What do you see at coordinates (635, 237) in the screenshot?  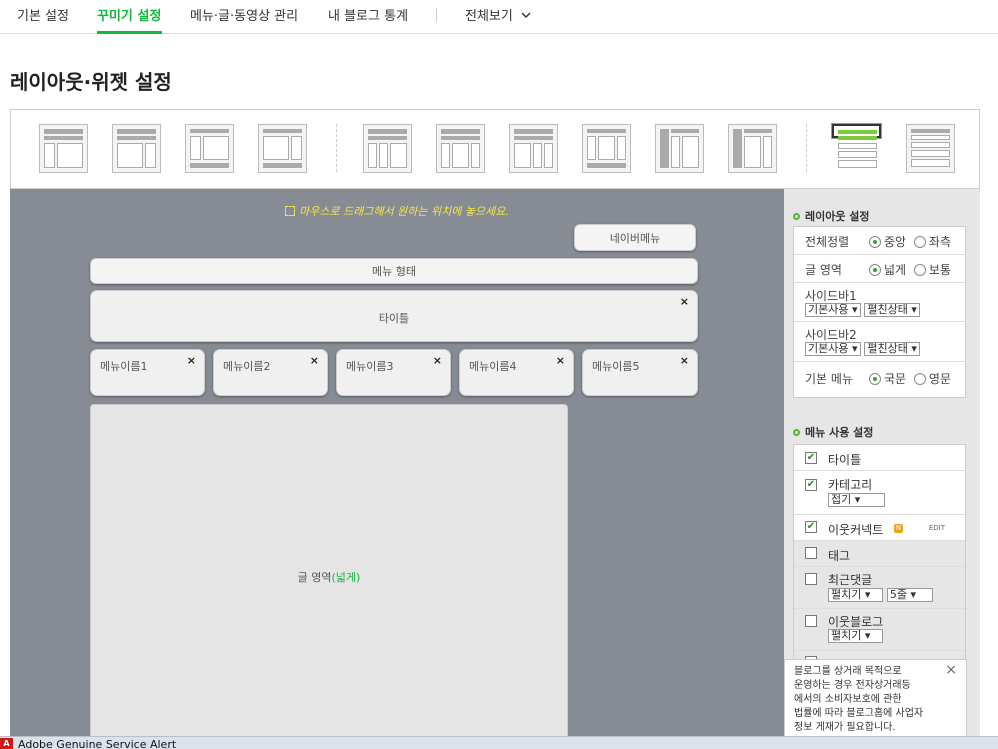 I see `naver-menu-widget: 네이버메뉴` at bounding box center [635, 237].